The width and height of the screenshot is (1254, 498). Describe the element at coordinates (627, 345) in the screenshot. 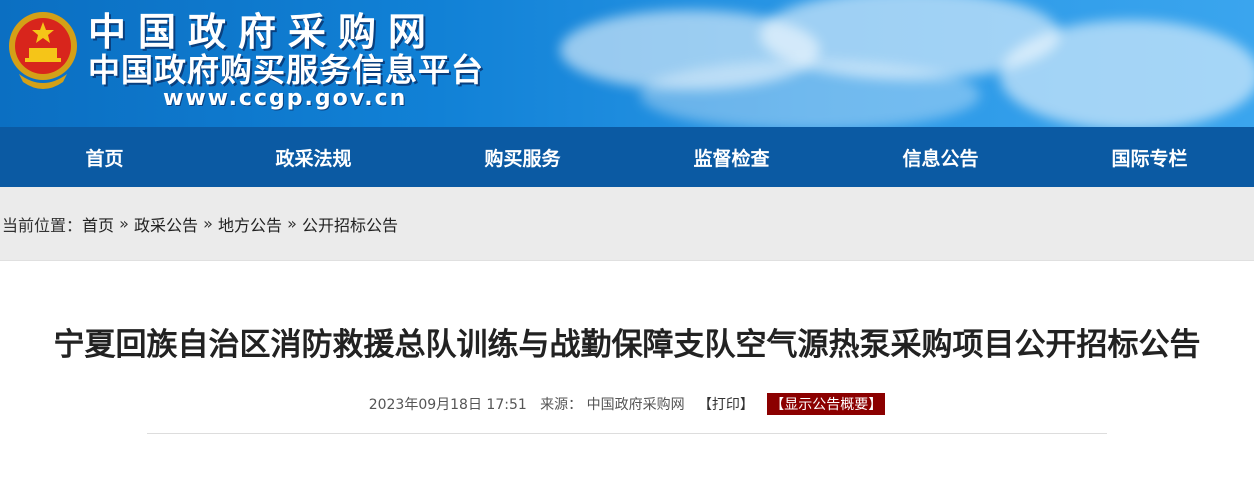

I see `article-title: 宁夏回族自治区消防救援总队训练与战勤保障支队空气源热泵采购项目公开招标公告` at that location.